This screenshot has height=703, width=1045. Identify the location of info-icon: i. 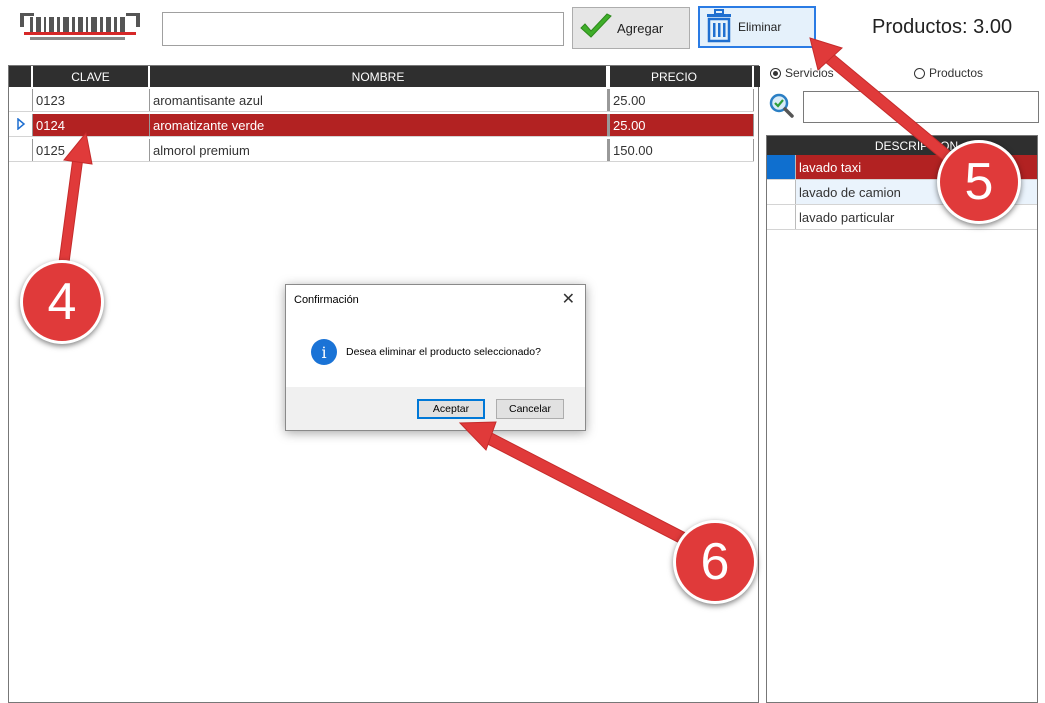
(324, 352).